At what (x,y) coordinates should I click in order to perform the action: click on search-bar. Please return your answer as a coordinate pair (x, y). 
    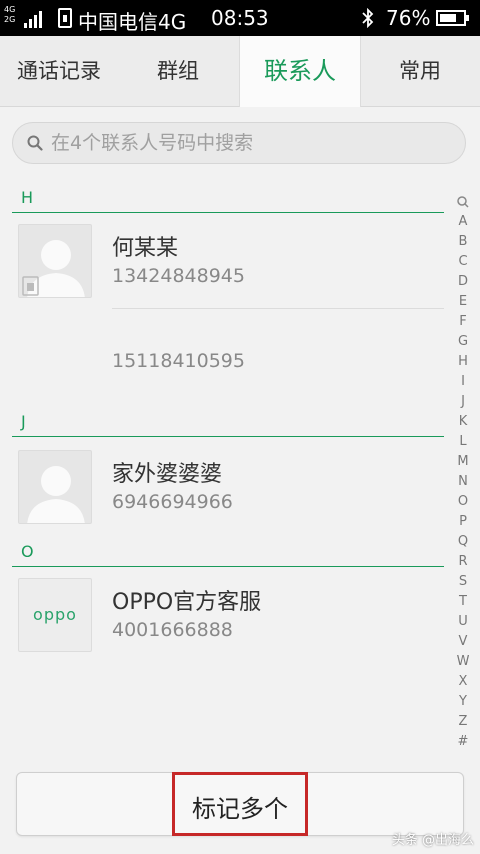
    Looking at the image, I should click on (239, 143).